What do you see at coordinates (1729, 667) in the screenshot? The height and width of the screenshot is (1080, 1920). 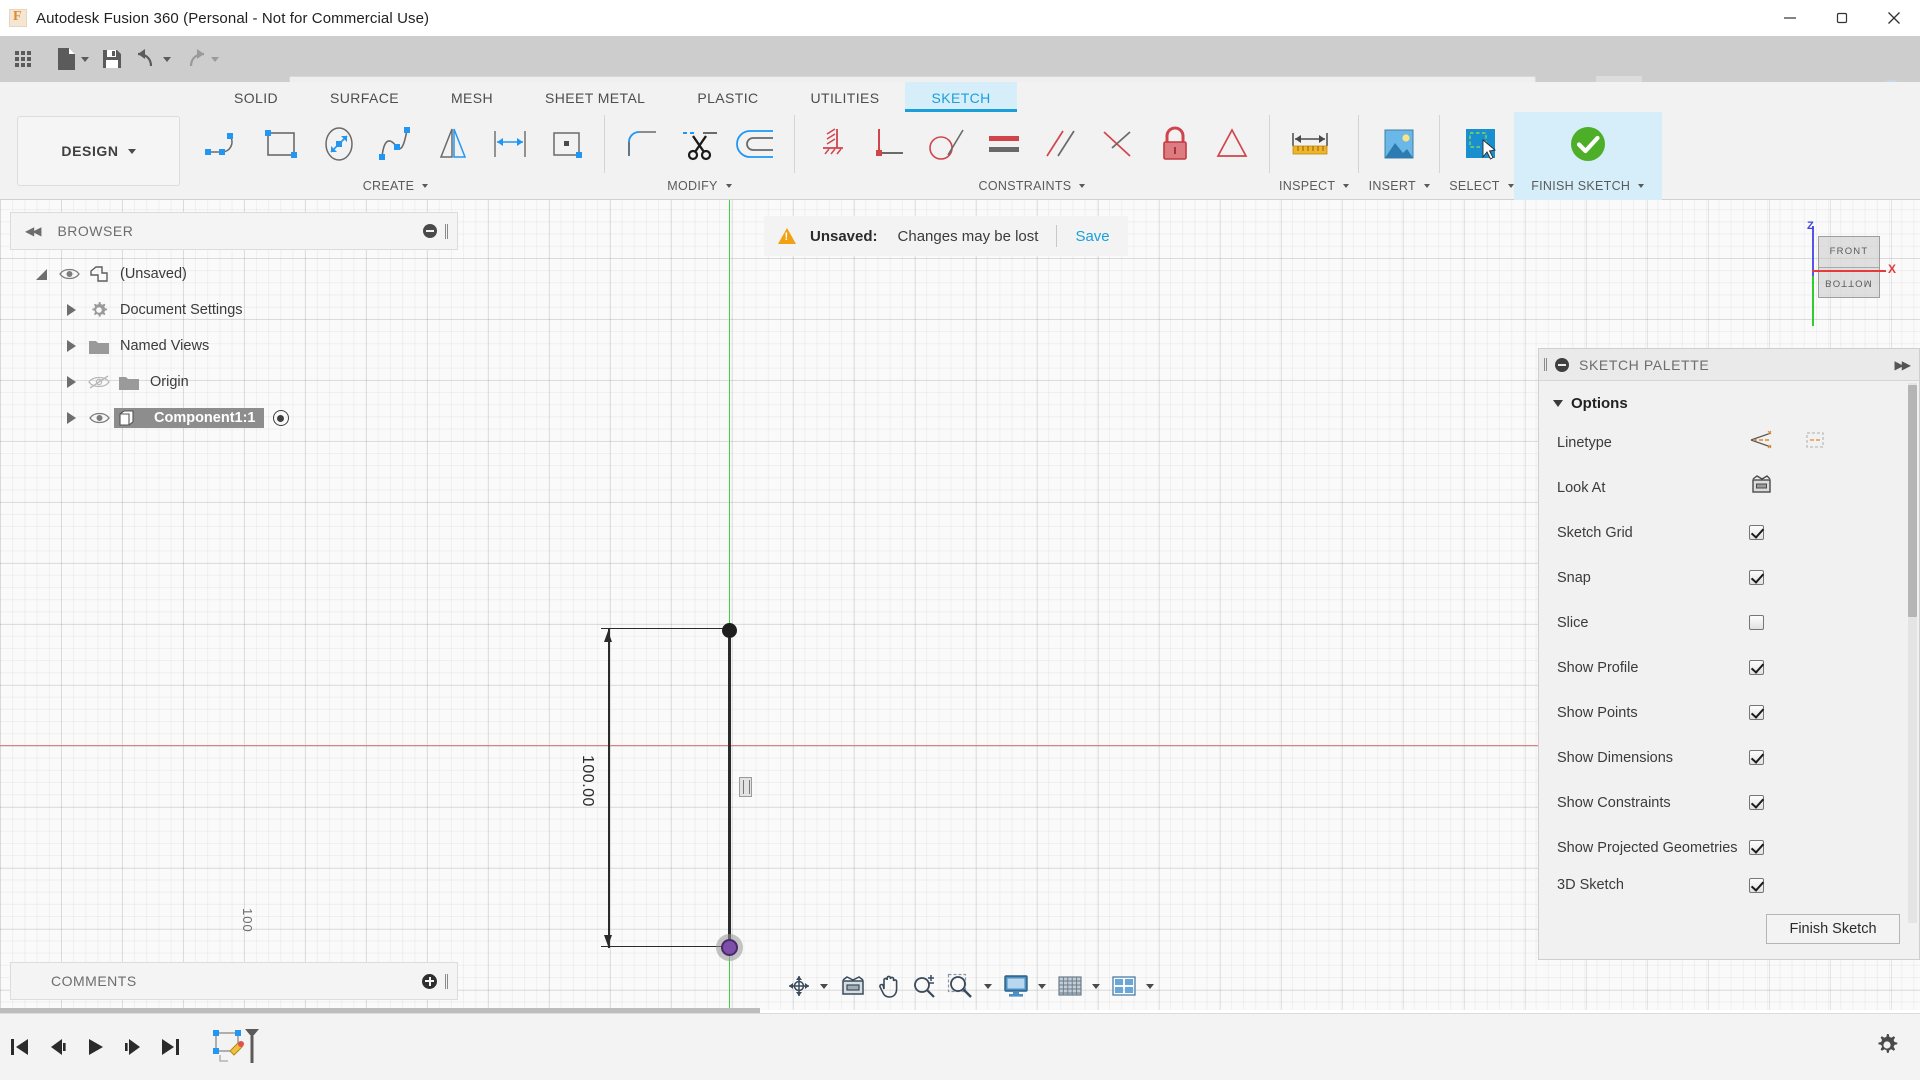 I see `palette-row-show-profile: Show Profile` at bounding box center [1729, 667].